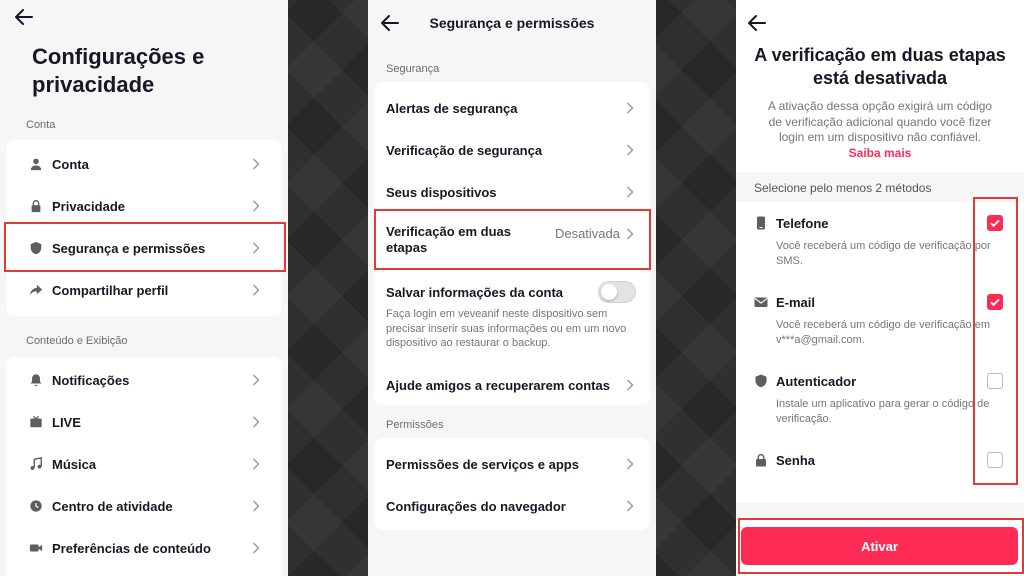 The image size is (1024, 576). I want to click on menu-item-label: Ajude amigos a recuperarem contas, so click(498, 385).